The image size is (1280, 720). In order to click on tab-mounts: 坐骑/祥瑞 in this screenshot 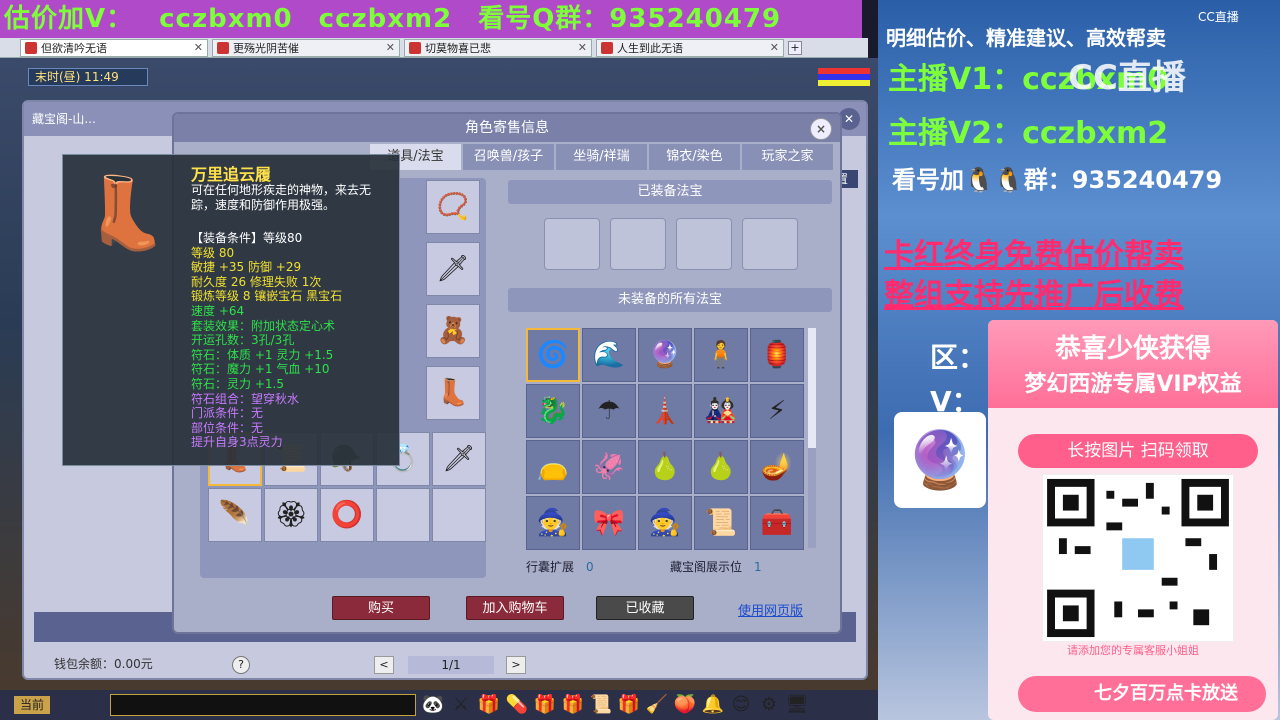, I will do `click(601, 157)`.